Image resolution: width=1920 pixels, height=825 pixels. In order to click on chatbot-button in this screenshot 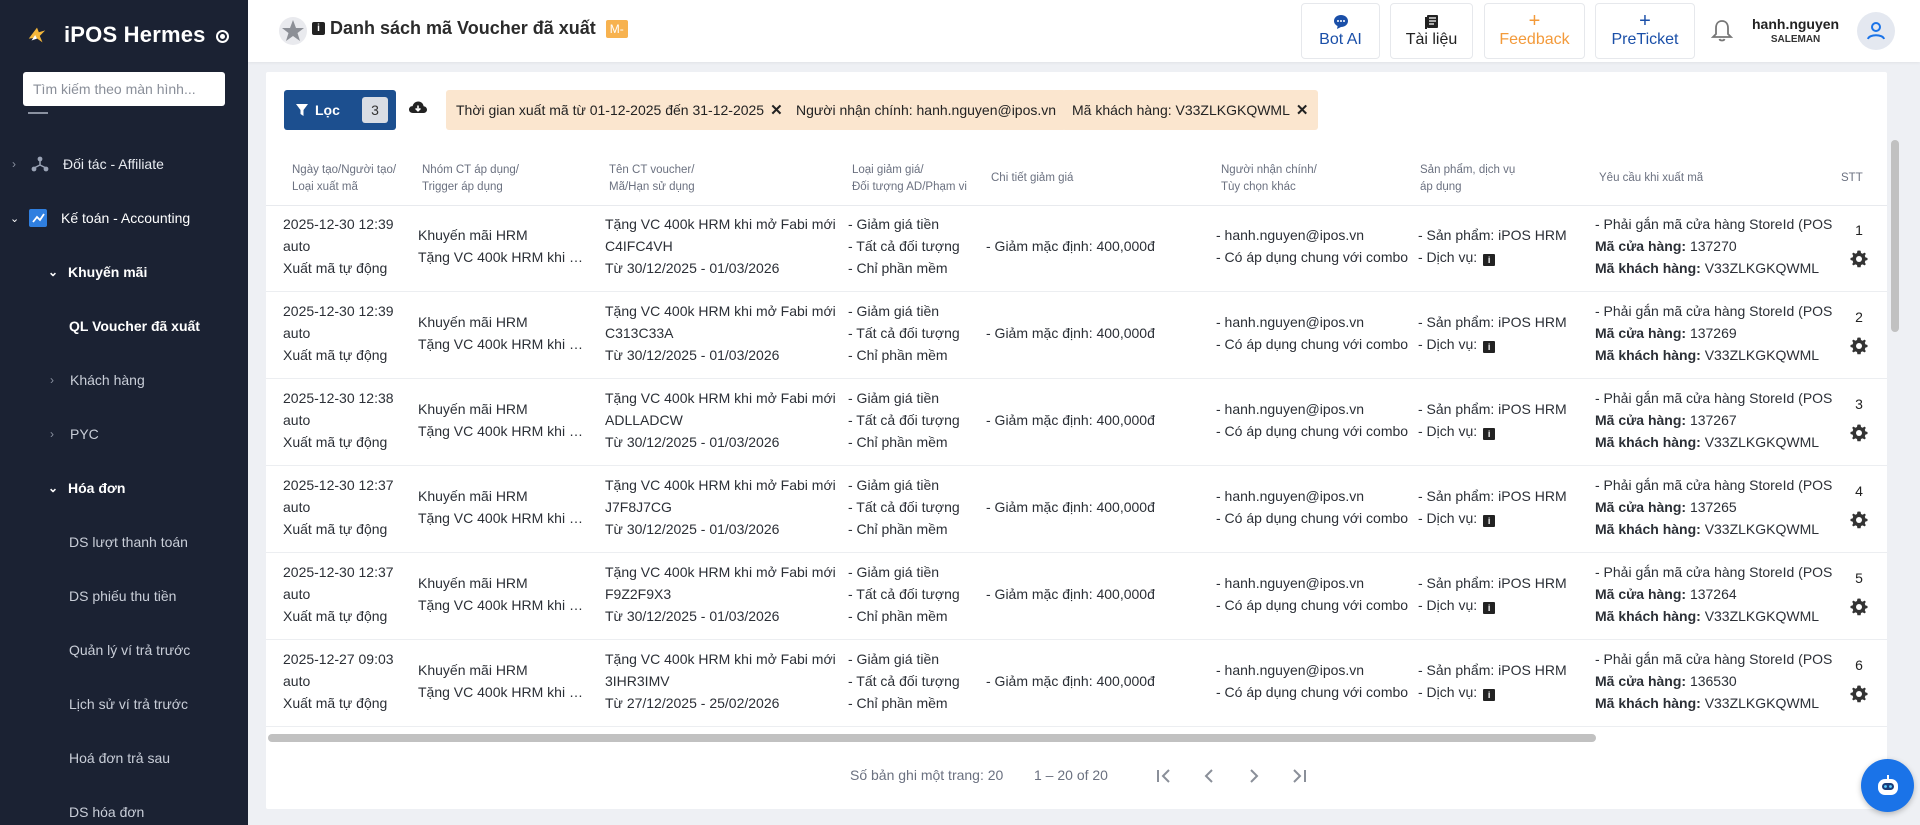, I will do `click(1887, 785)`.